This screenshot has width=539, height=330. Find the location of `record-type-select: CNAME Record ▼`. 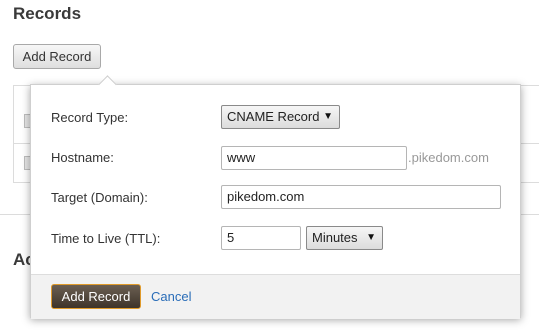

record-type-select: CNAME Record ▼ is located at coordinates (280, 117).